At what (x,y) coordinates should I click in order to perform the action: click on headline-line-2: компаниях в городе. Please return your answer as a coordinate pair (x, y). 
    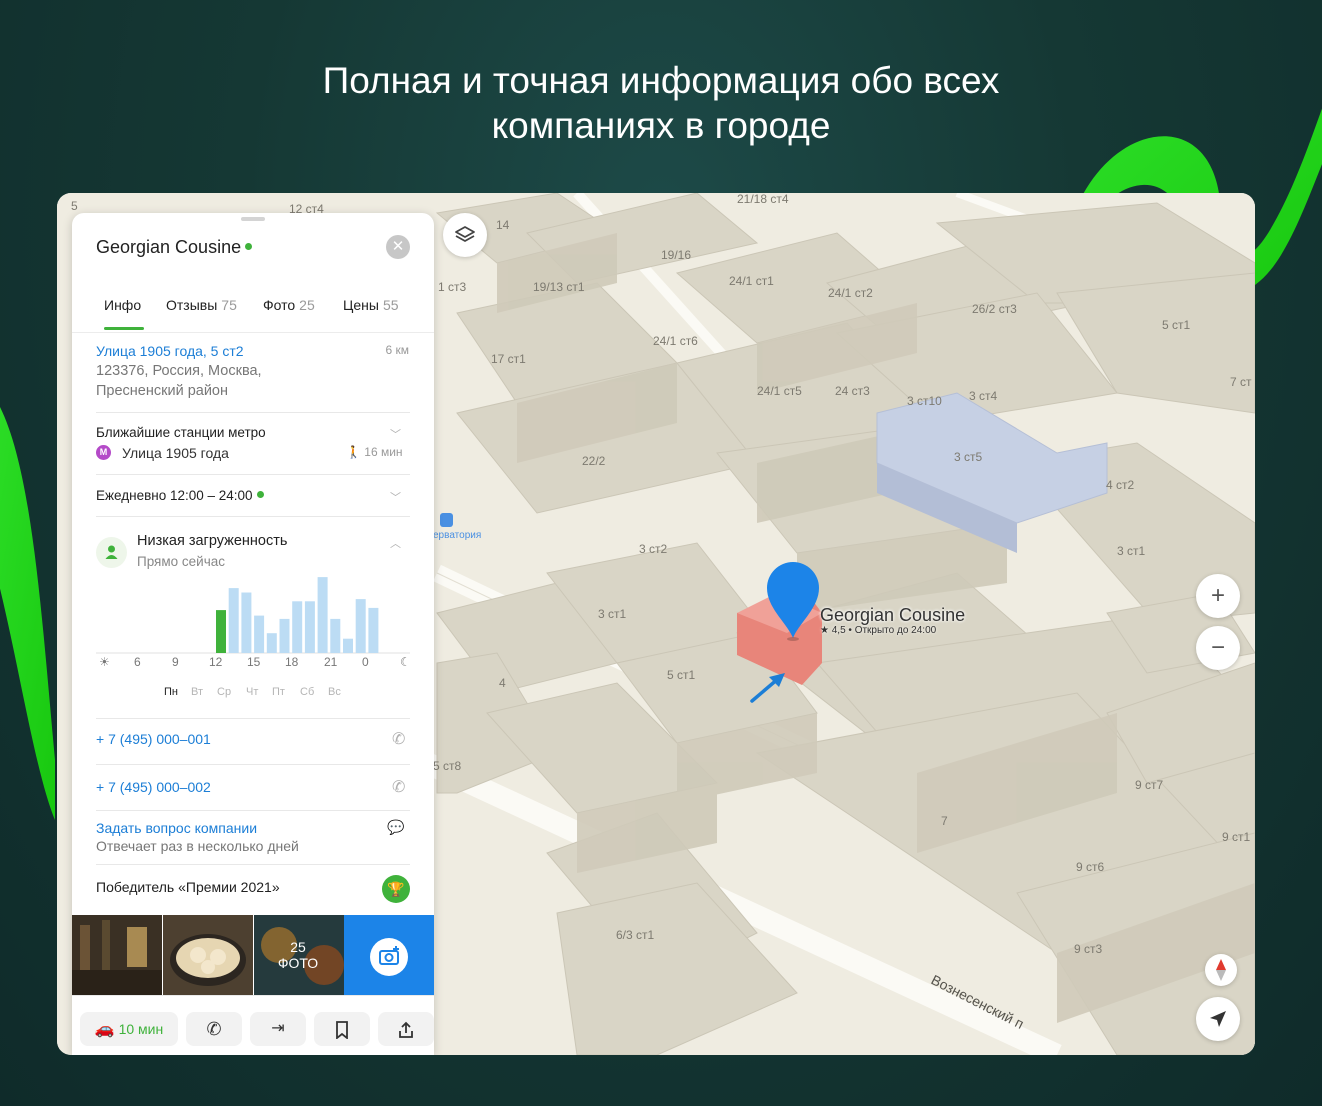
    Looking at the image, I should click on (661, 125).